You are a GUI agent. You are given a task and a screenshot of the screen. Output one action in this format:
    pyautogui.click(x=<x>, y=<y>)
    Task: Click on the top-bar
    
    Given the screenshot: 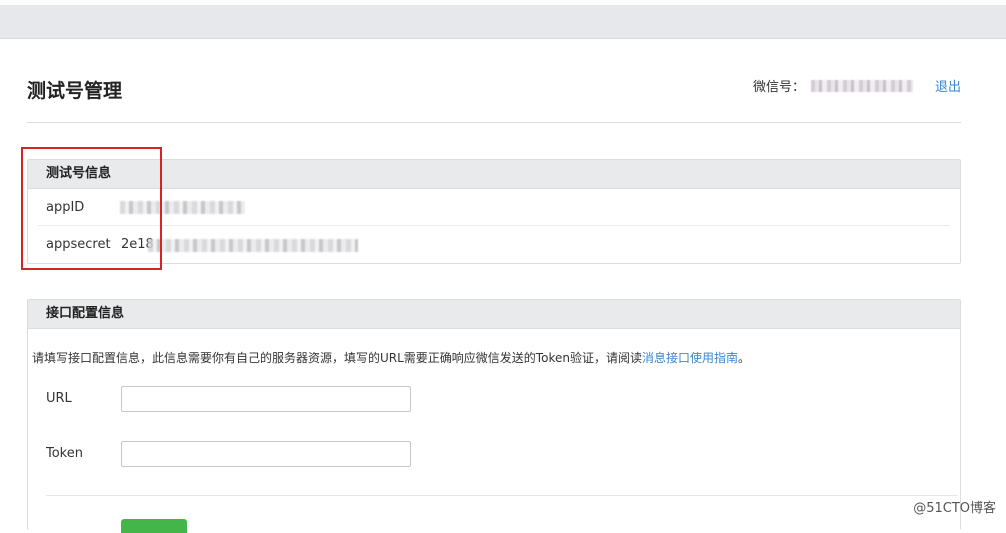 What is the action you would take?
    pyautogui.click(x=503, y=22)
    